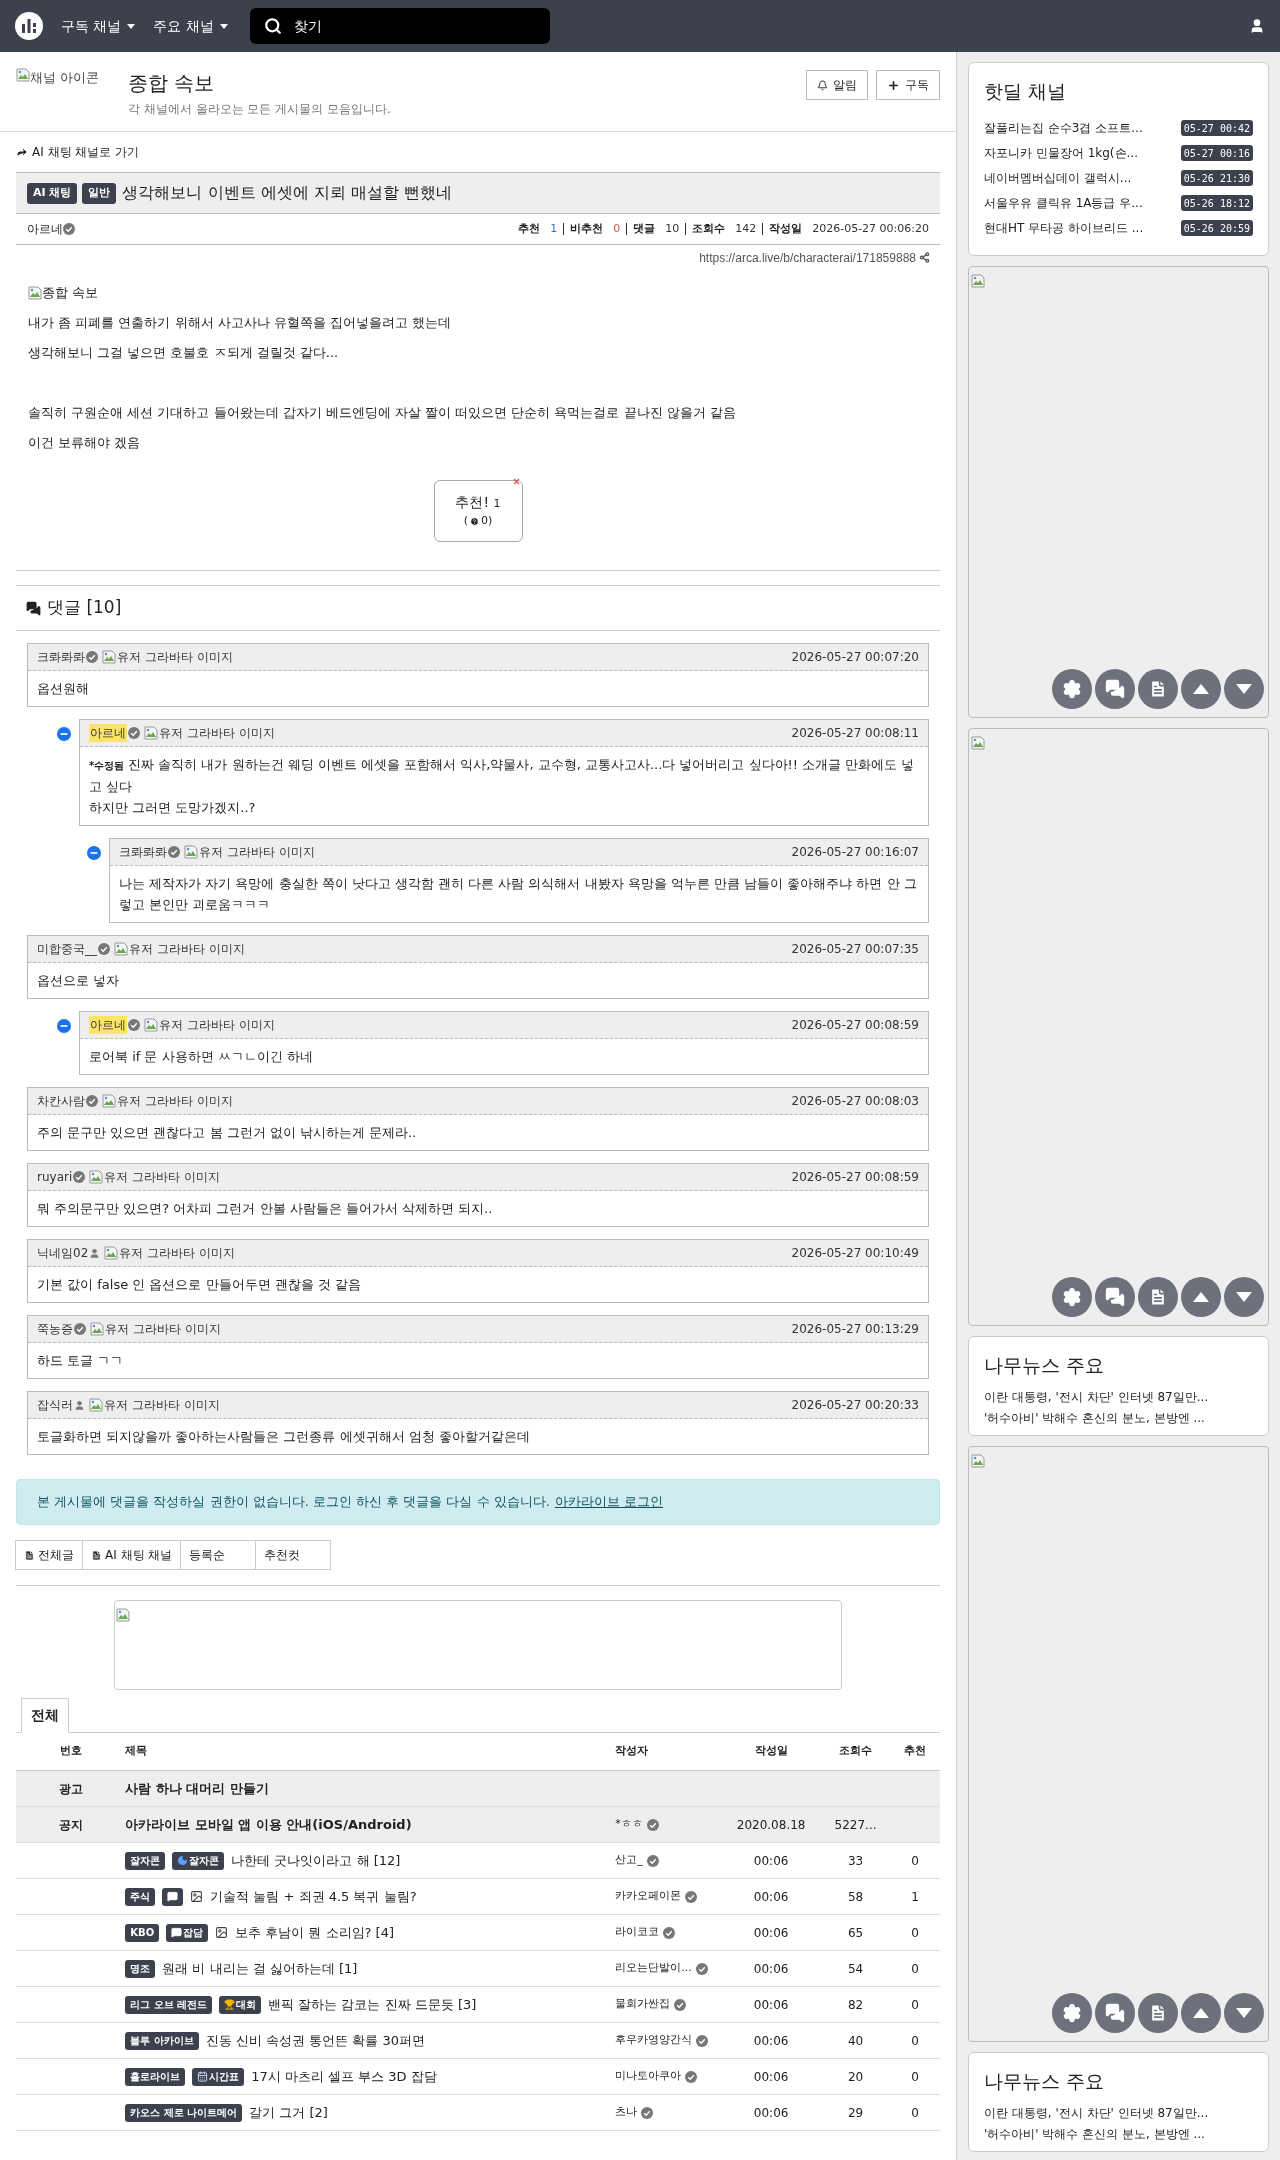 The width and height of the screenshot is (1280, 2160). What do you see at coordinates (52, 193) in the screenshot?
I see `category-tag: AI 채팅` at bounding box center [52, 193].